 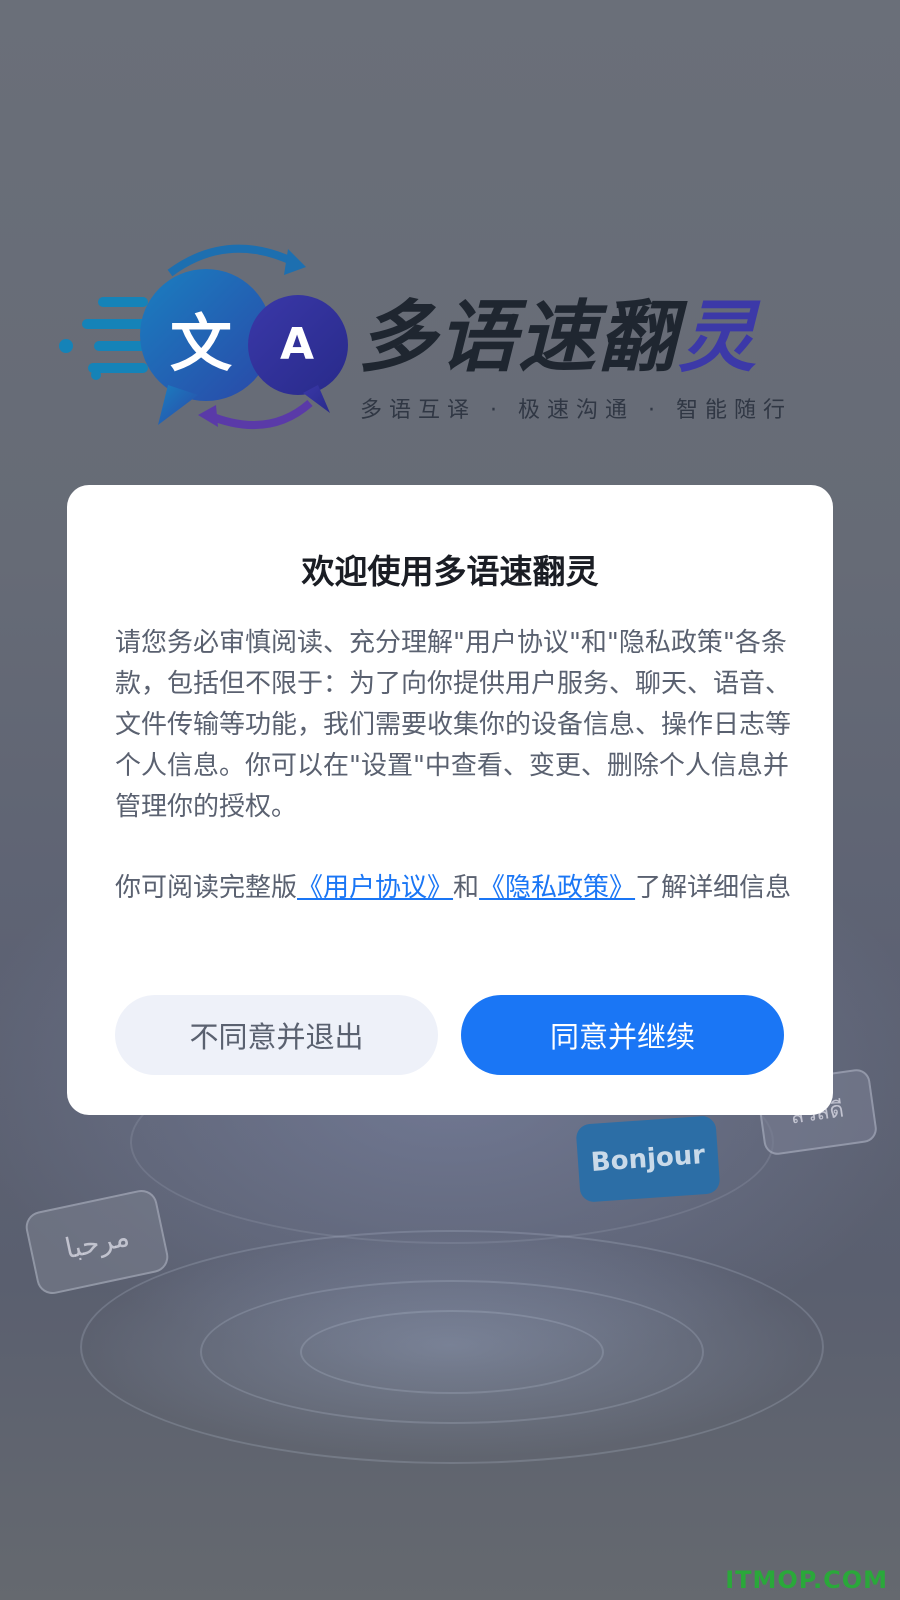 What do you see at coordinates (622, 1035) in the screenshot?
I see `accept-and-continue-button: 同意并继续` at bounding box center [622, 1035].